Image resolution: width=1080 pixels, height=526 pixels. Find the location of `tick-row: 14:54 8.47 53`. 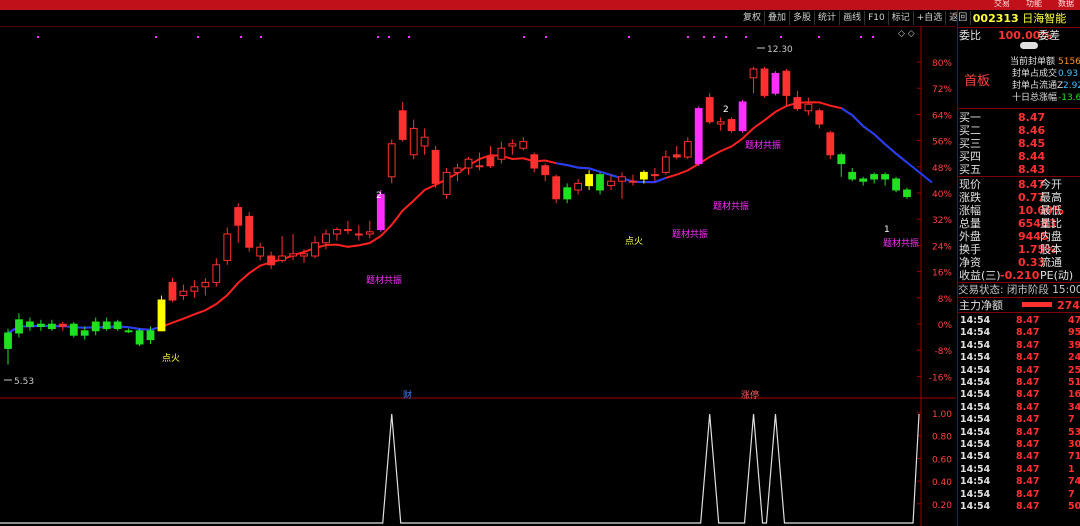

tick-row: 14:54 8.47 53 is located at coordinates (1019, 433).